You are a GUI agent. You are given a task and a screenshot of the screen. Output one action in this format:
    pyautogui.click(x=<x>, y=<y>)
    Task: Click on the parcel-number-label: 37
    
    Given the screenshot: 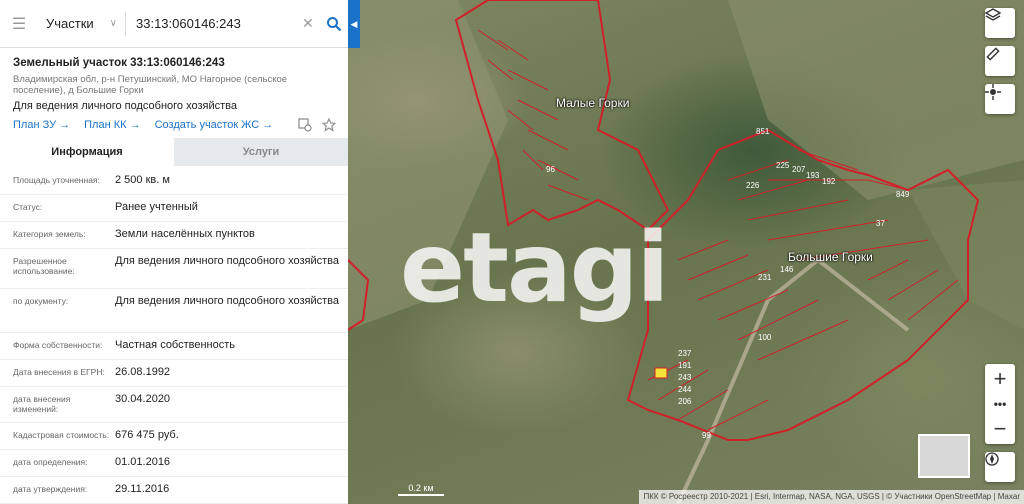 What is the action you would take?
    pyautogui.click(x=880, y=223)
    